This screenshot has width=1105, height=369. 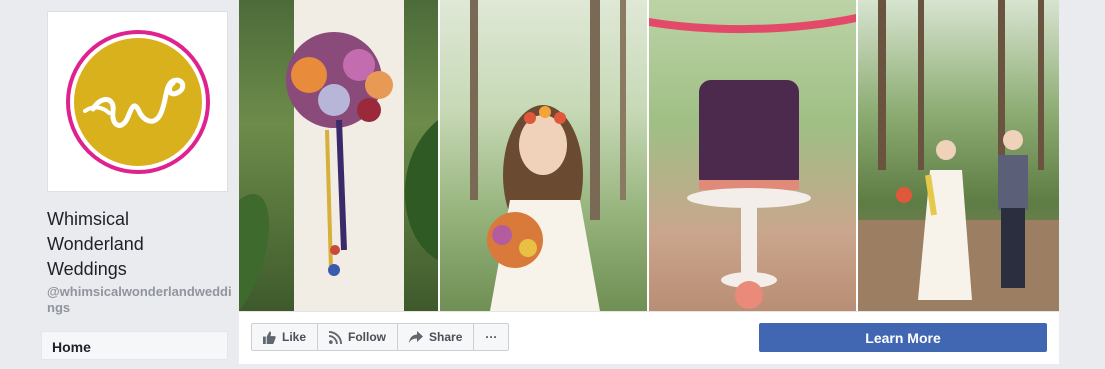 I want to click on brand-logo, so click(x=137, y=101).